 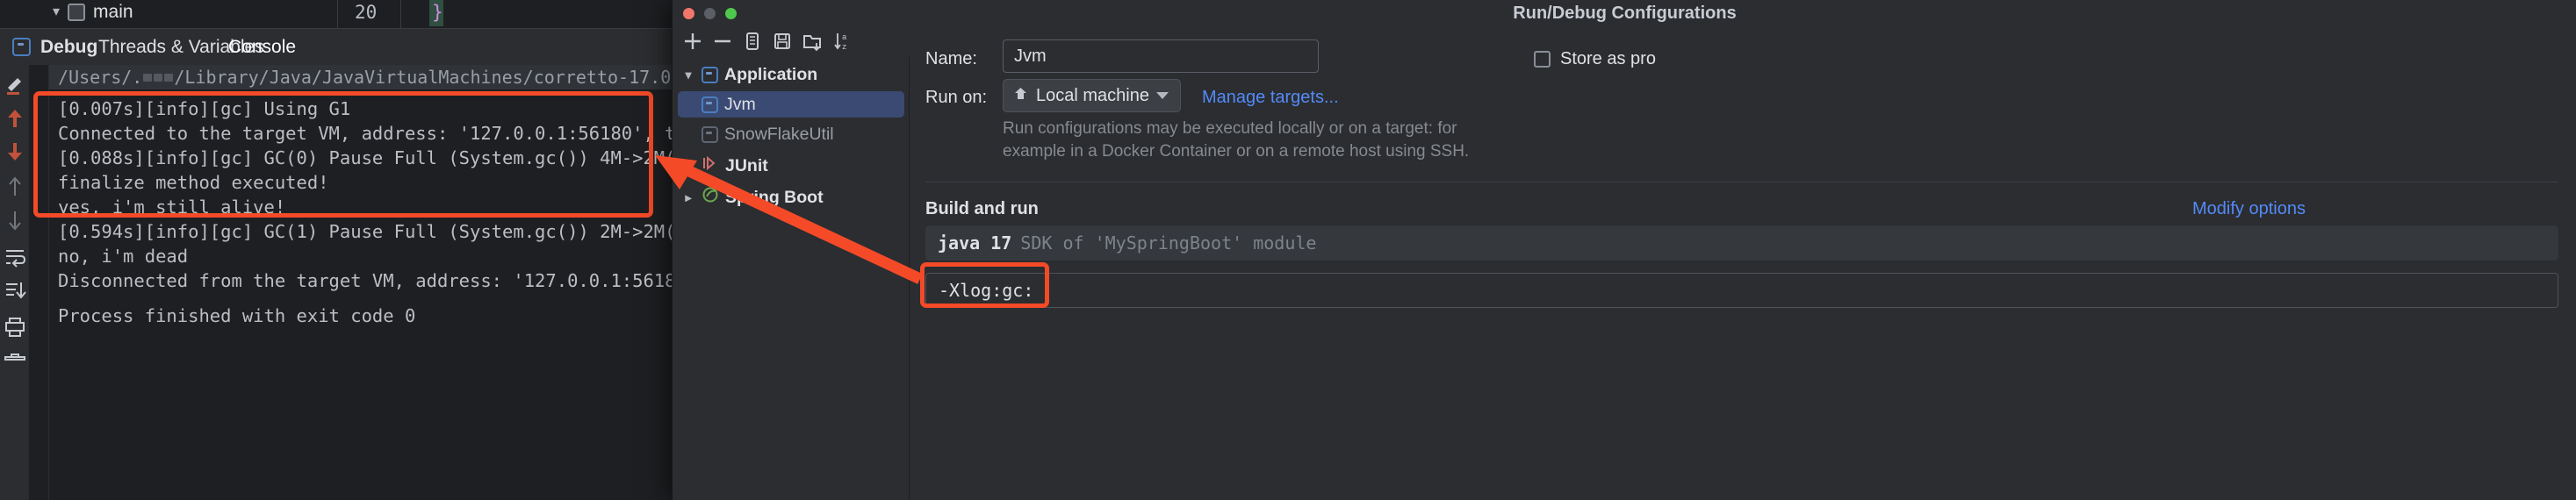 I want to click on command-line-prefix: /Users/., so click(x=100, y=77).